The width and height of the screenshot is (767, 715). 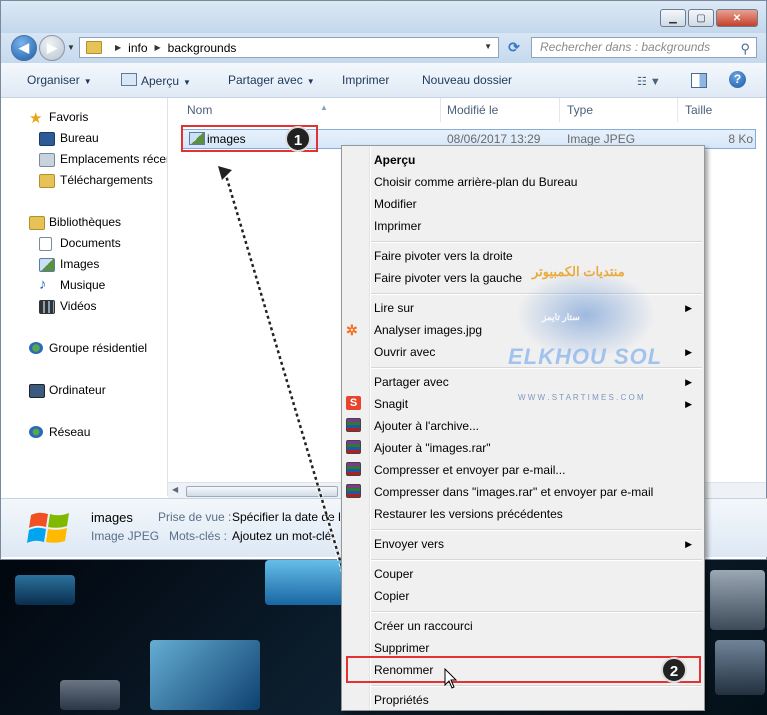 What do you see at coordinates (113, 159) in the screenshot?
I see `sidebar-item-recent: Emplacements récen` at bounding box center [113, 159].